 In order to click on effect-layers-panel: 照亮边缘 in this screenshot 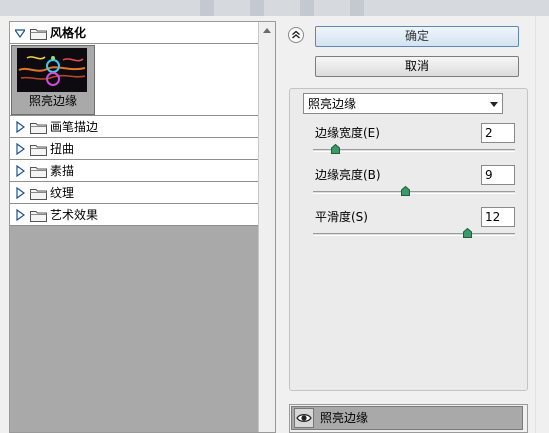, I will do `click(408, 418)`.